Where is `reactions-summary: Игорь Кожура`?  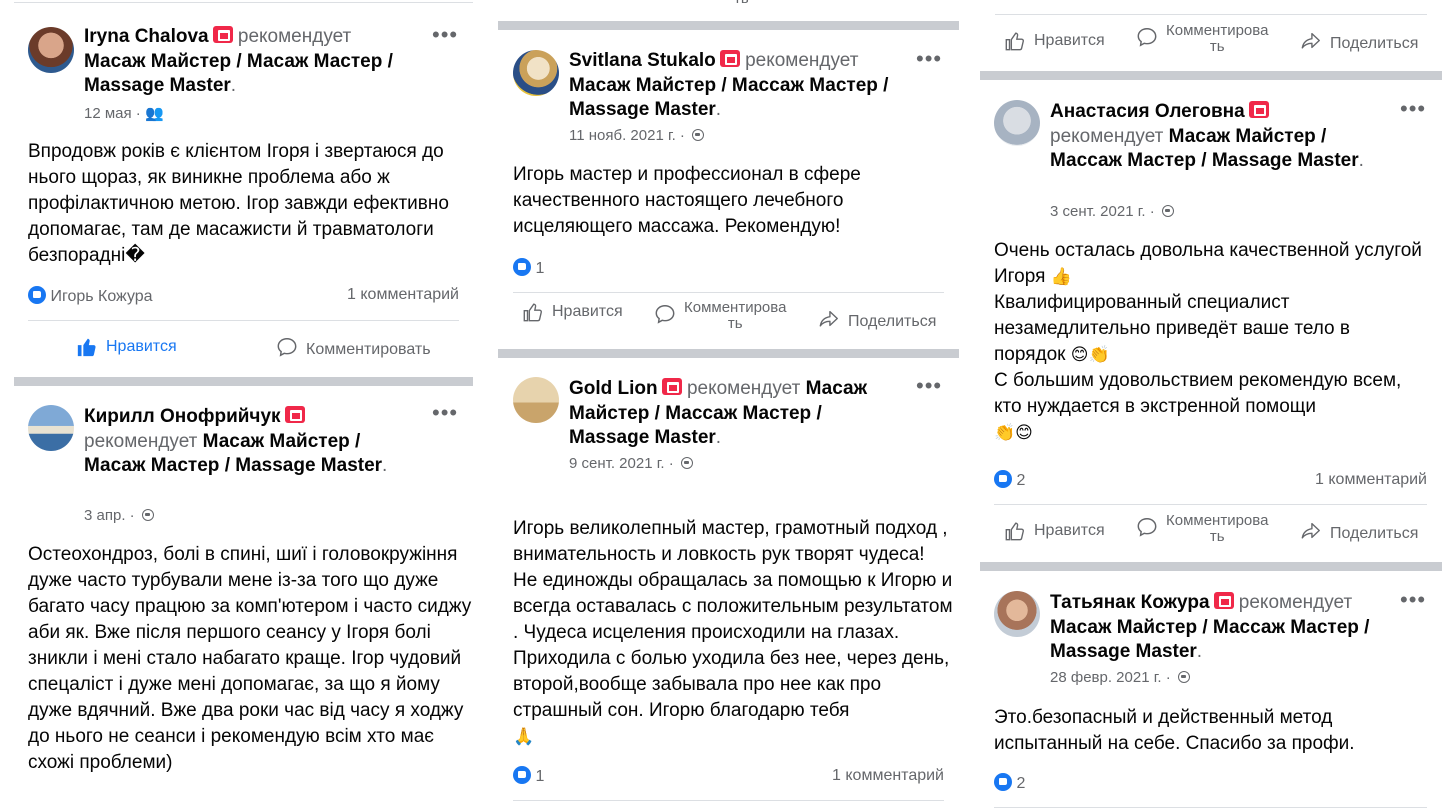 reactions-summary: Игорь Кожура is located at coordinates (90, 296).